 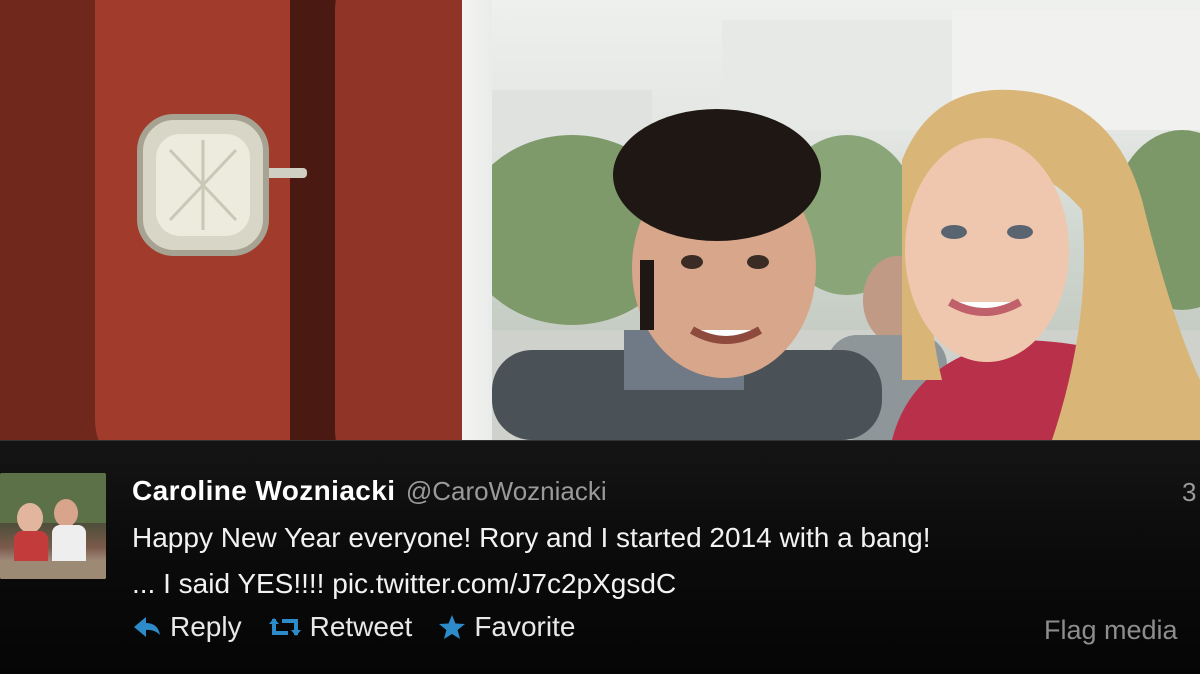 I want to click on reply-button: Reply, so click(x=187, y=627).